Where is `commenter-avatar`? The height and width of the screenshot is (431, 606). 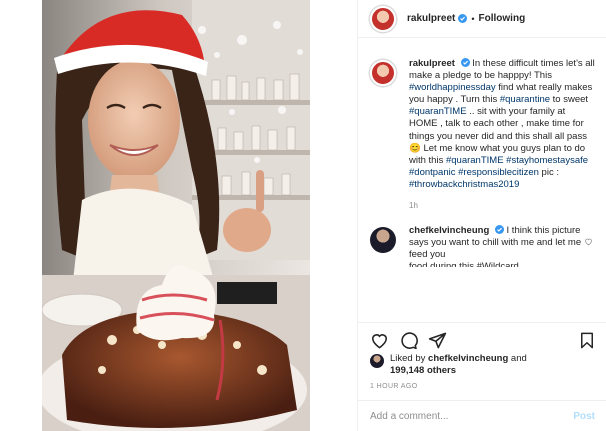
commenter-avatar is located at coordinates (383, 240).